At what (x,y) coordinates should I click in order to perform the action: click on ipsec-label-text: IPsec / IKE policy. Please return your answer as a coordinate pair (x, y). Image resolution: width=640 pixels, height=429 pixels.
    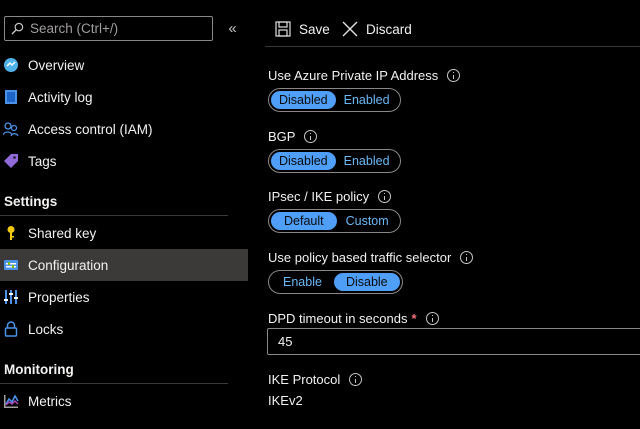
    Looking at the image, I should click on (319, 196).